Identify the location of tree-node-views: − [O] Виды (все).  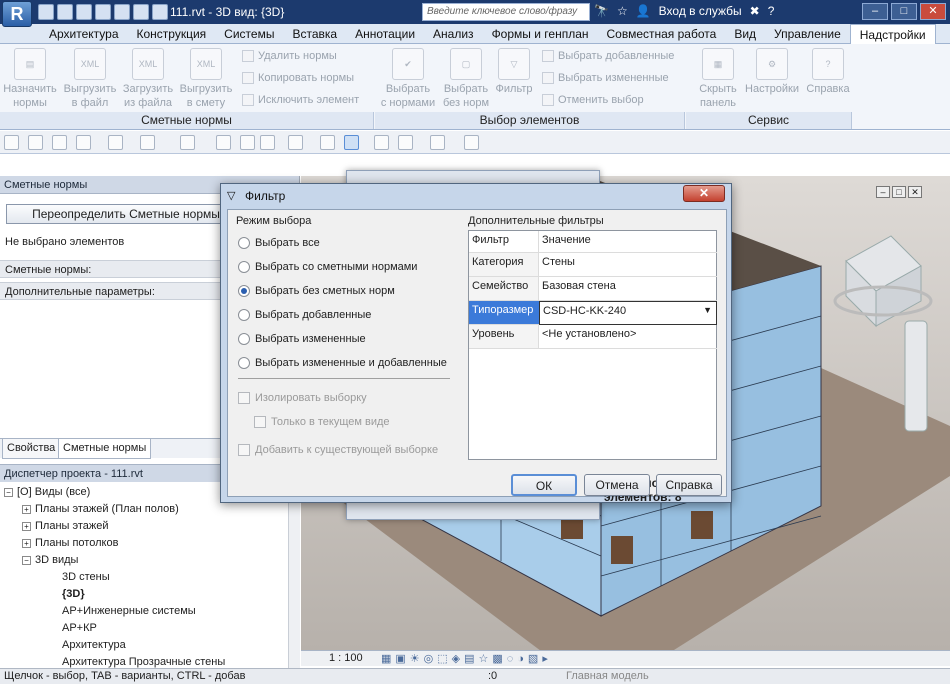
(47, 492).